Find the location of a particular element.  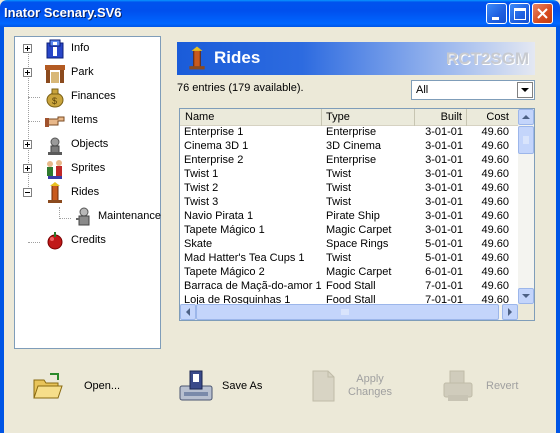

cell-type: Food Stall is located at coordinates (351, 286).